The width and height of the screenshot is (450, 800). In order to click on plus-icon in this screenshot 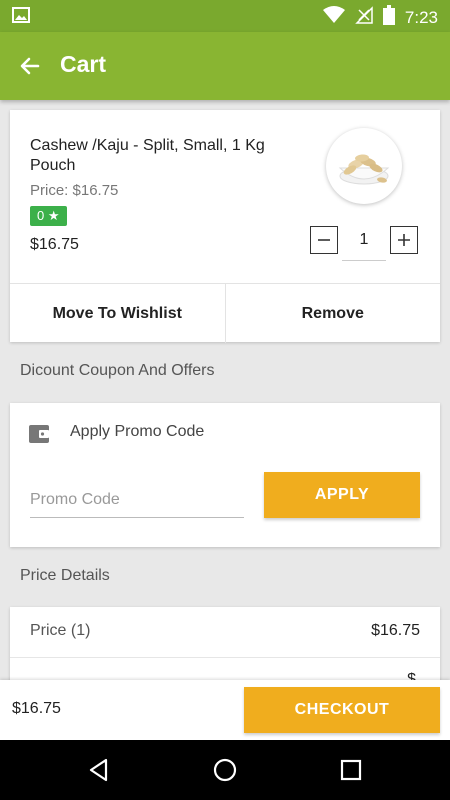, I will do `click(404, 240)`.